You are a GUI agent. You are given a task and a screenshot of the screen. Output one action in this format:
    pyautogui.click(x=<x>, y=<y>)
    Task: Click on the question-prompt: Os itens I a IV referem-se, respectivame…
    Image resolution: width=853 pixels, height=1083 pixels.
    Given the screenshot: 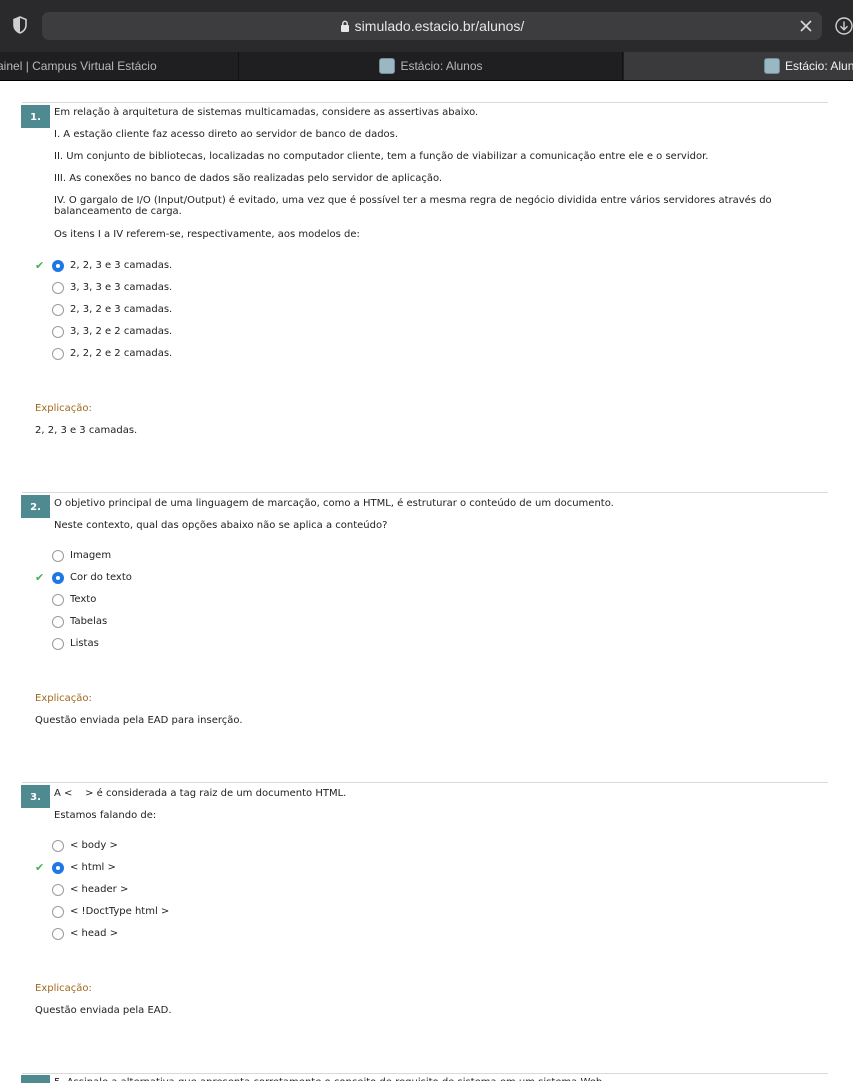 What is the action you would take?
    pyautogui.click(x=207, y=234)
    